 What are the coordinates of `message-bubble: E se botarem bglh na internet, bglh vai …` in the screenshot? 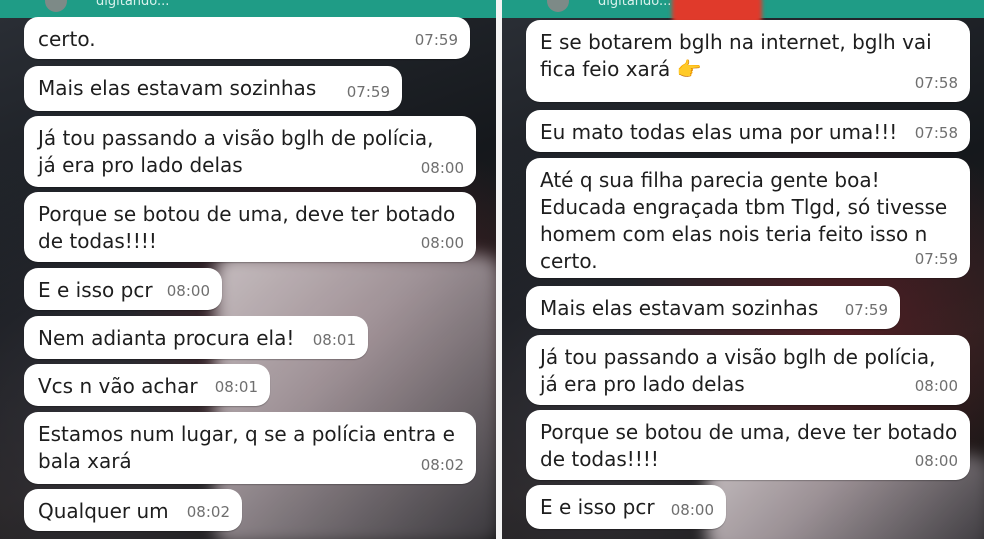 It's located at (748, 61).